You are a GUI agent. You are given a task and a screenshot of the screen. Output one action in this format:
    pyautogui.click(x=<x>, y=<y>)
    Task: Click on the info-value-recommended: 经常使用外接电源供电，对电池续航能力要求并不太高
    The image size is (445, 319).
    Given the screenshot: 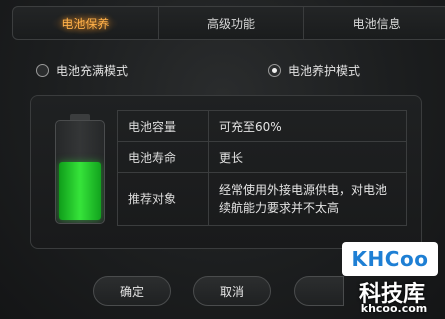 What is the action you would take?
    pyautogui.click(x=307, y=199)
    